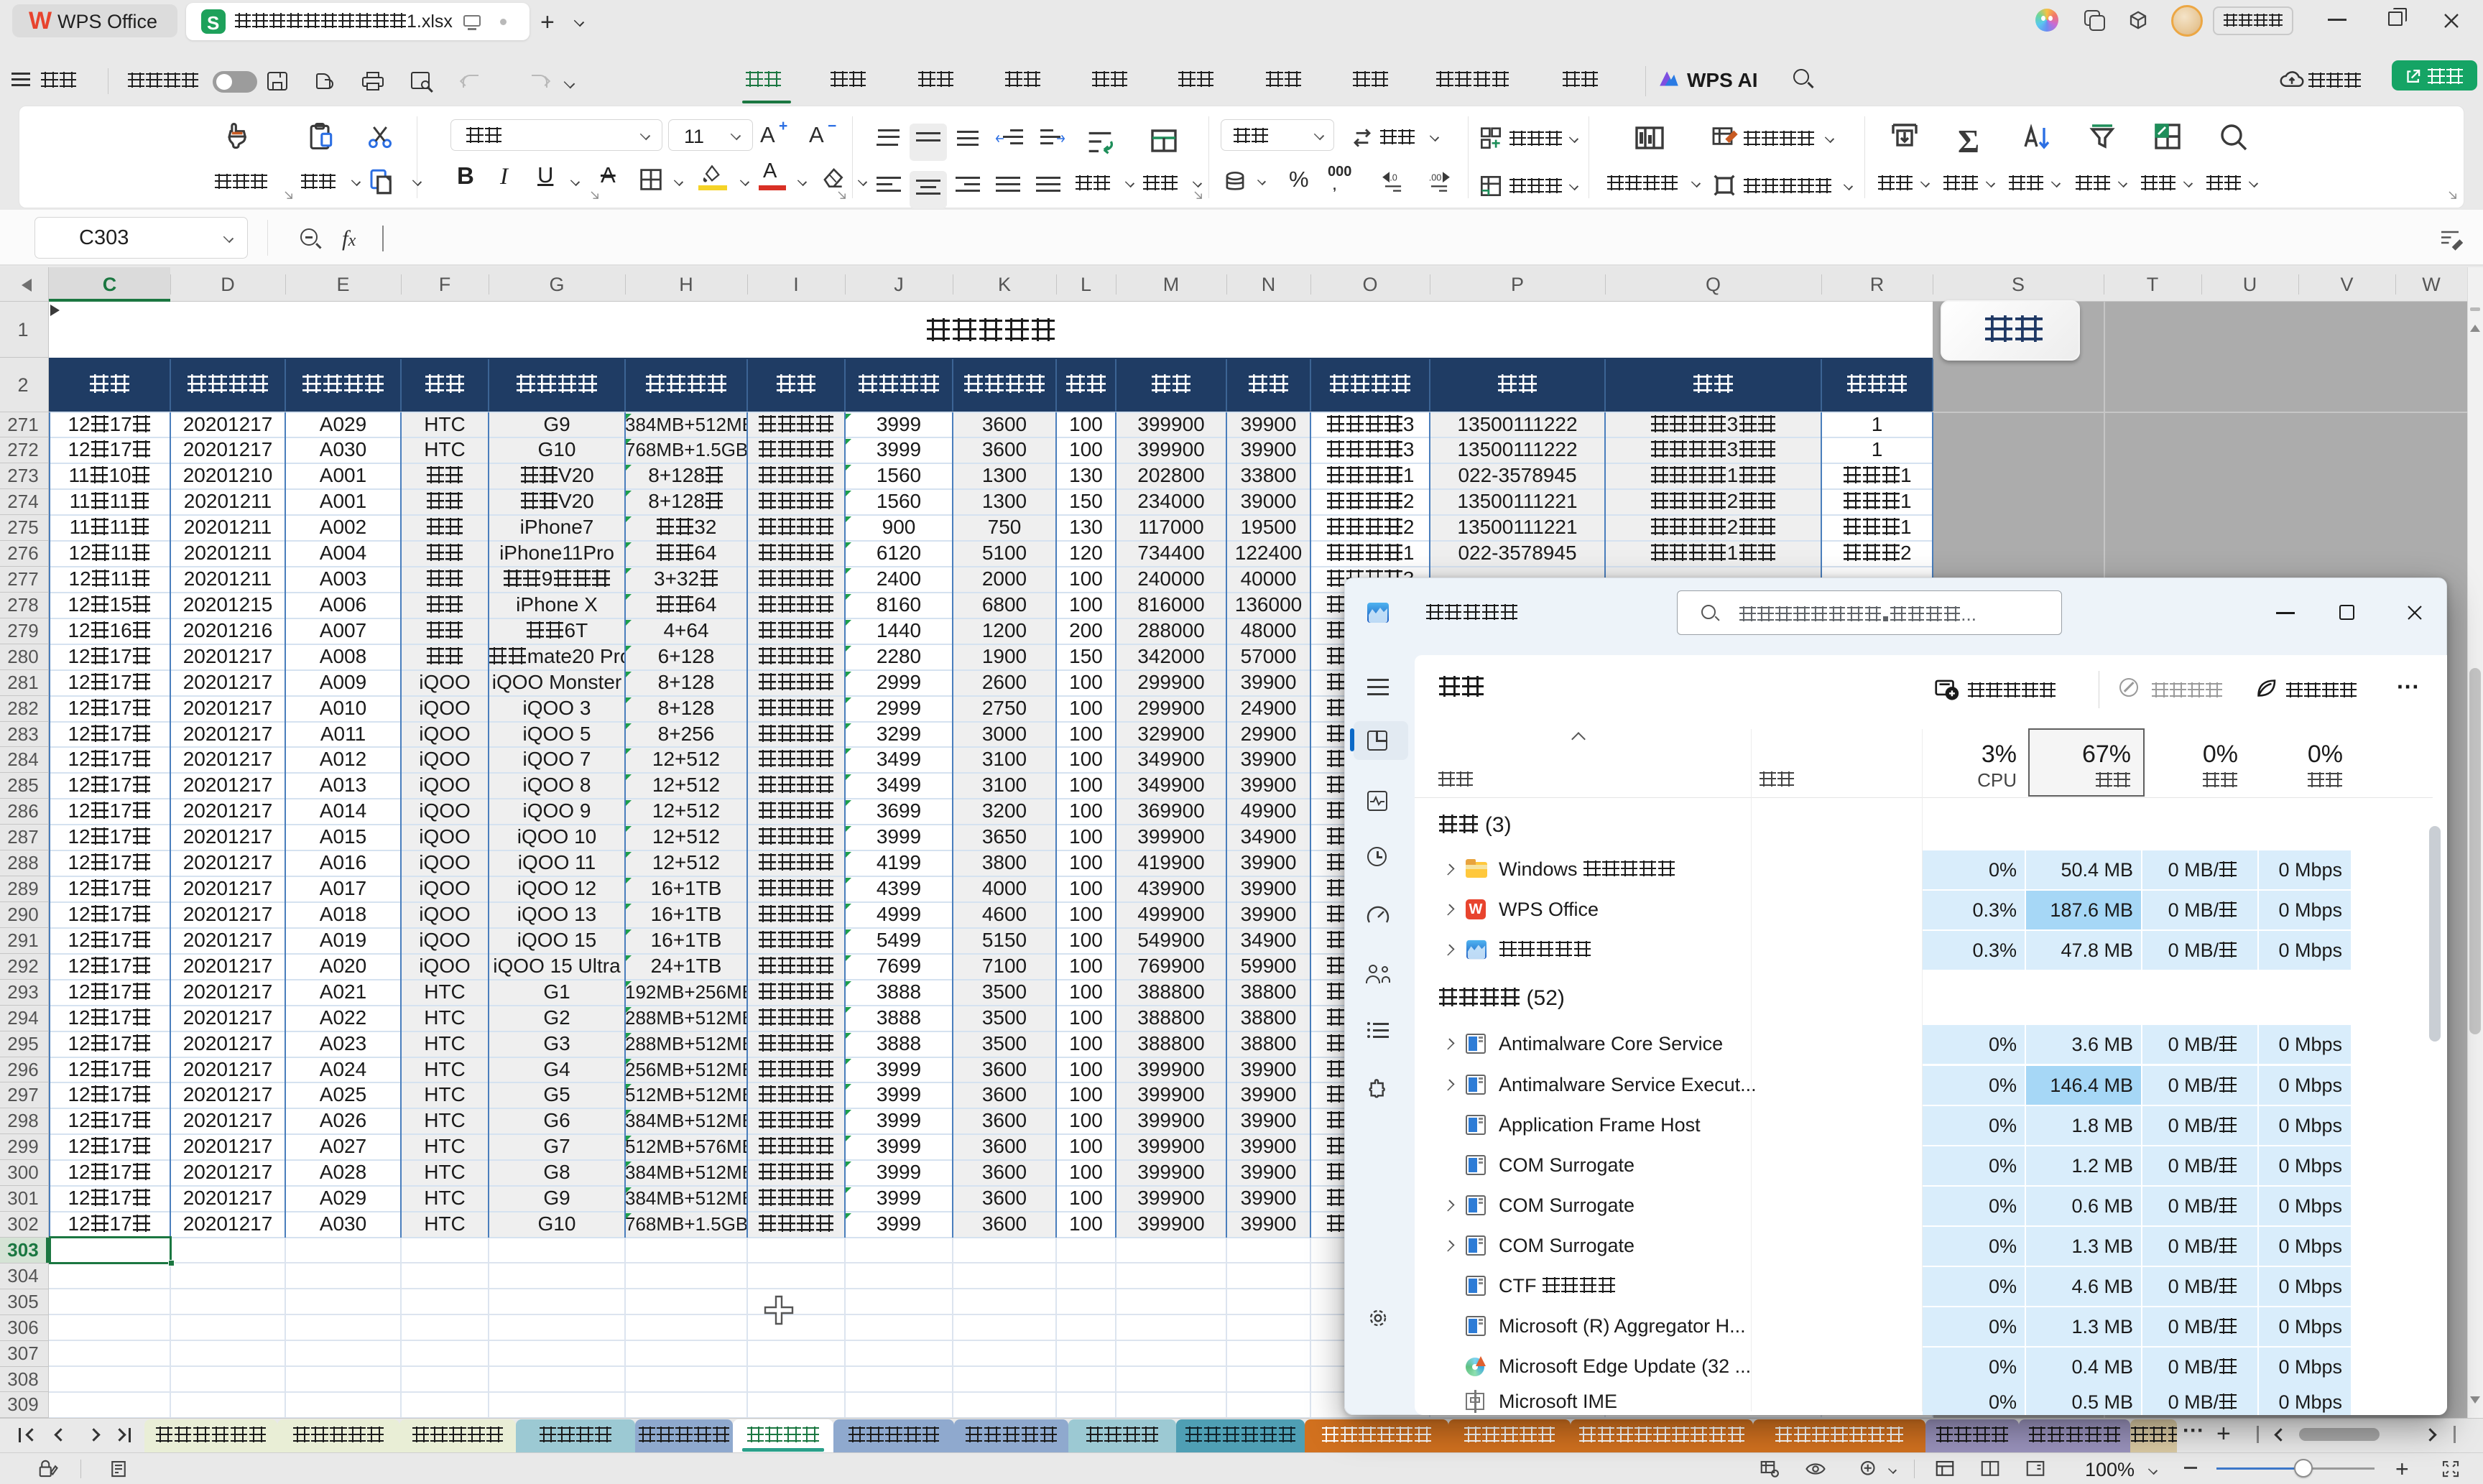 This screenshot has width=2483, height=1484. Describe the element at coordinates (1435, 177) in the screenshot. I see `svg-text: .00` at that location.